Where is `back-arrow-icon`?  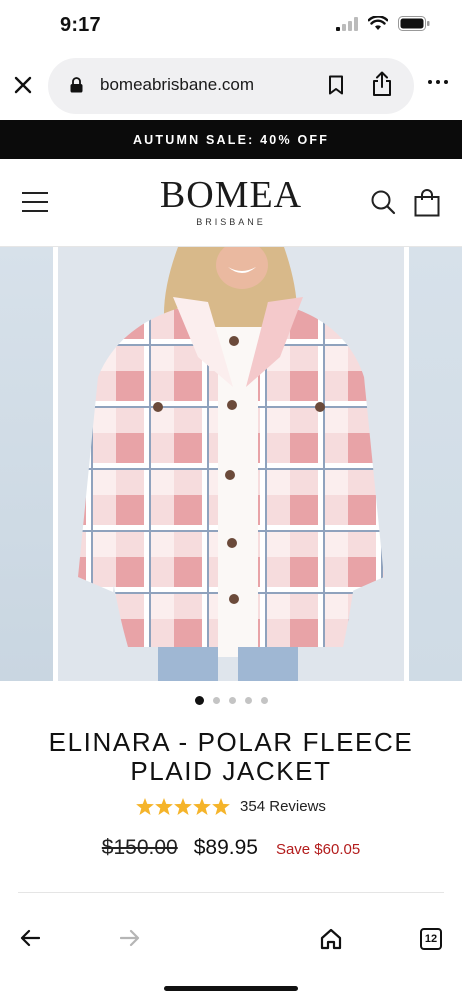 back-arrow-icon is located at coordinates (30, 938).